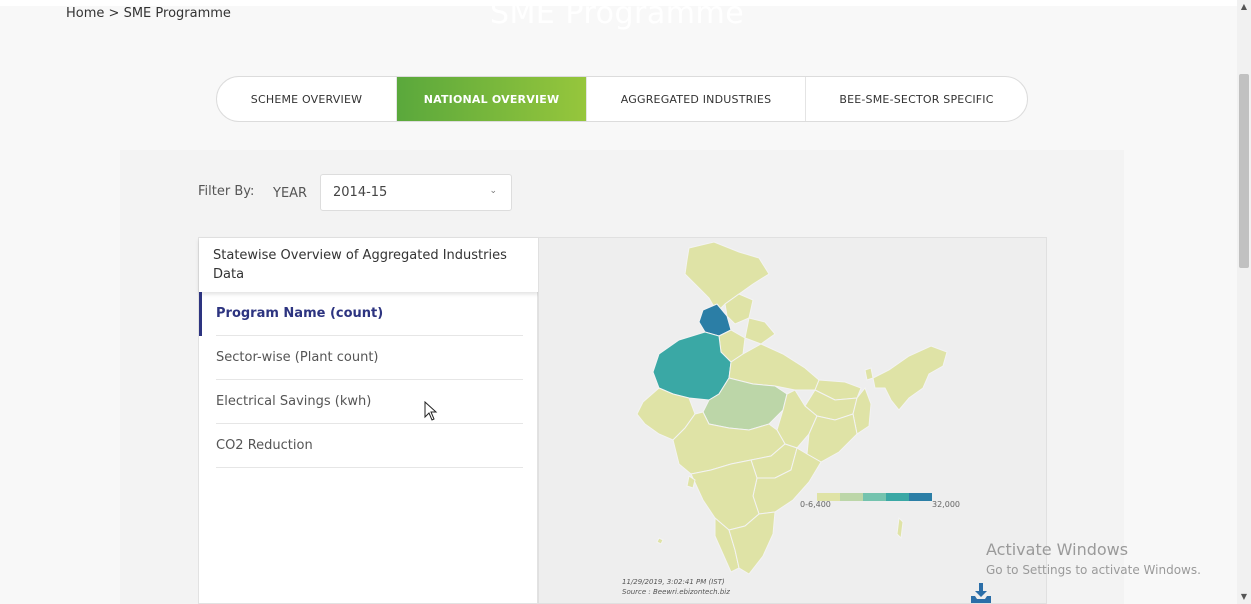  Describe the element at coordinates (431, 411) in the screenshot. I see `mouse-cursor-icon` at that location.